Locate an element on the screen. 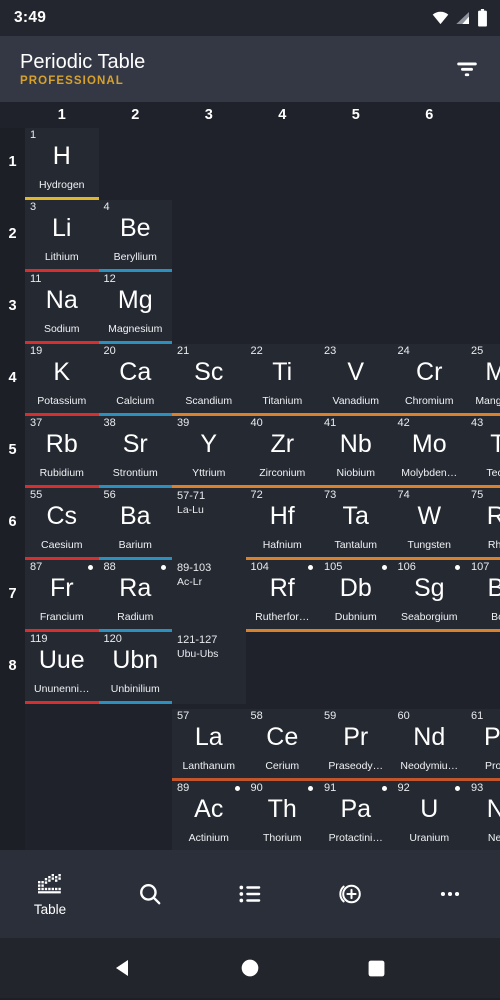 The image size is (500, 1000). element-cell-Cs: 55 Cs Caesium is located at coordinates (62, 524).